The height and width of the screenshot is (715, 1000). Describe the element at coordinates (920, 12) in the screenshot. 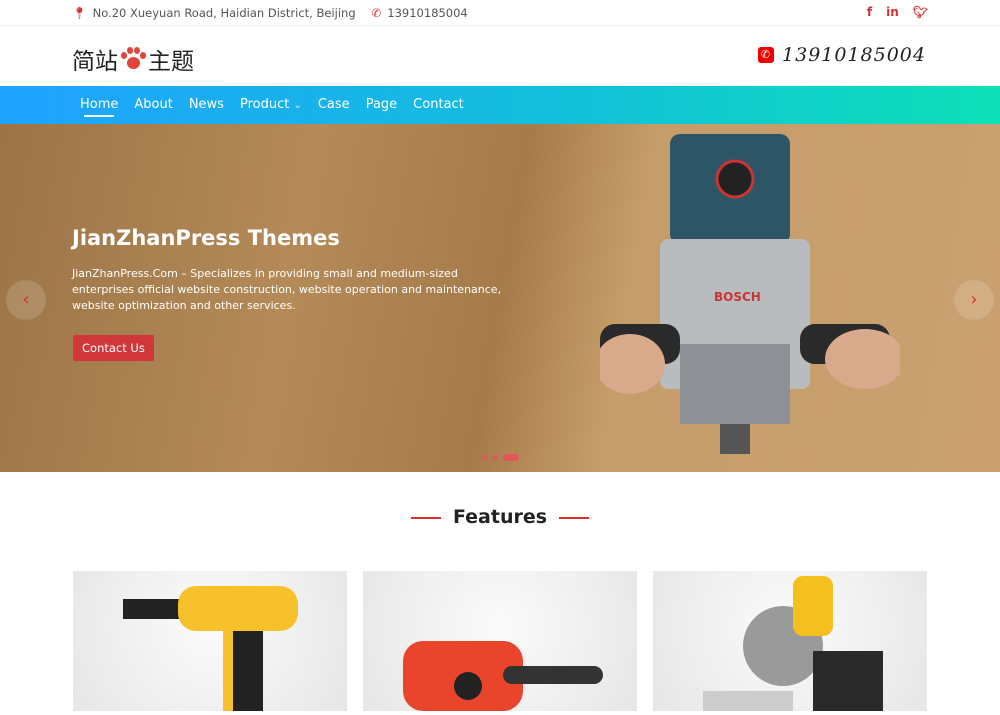

I see `twitter-icon: 🐦︎` at that location.